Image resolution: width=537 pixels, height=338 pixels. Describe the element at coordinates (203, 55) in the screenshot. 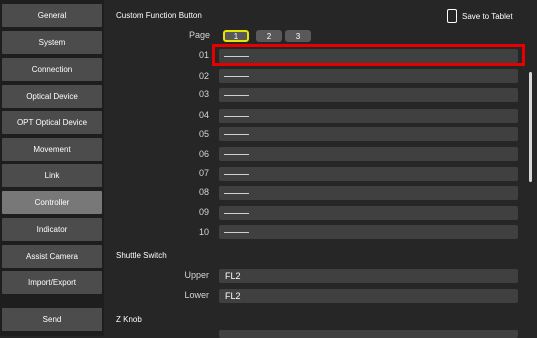

I see `row-01-label: 01` at that location.